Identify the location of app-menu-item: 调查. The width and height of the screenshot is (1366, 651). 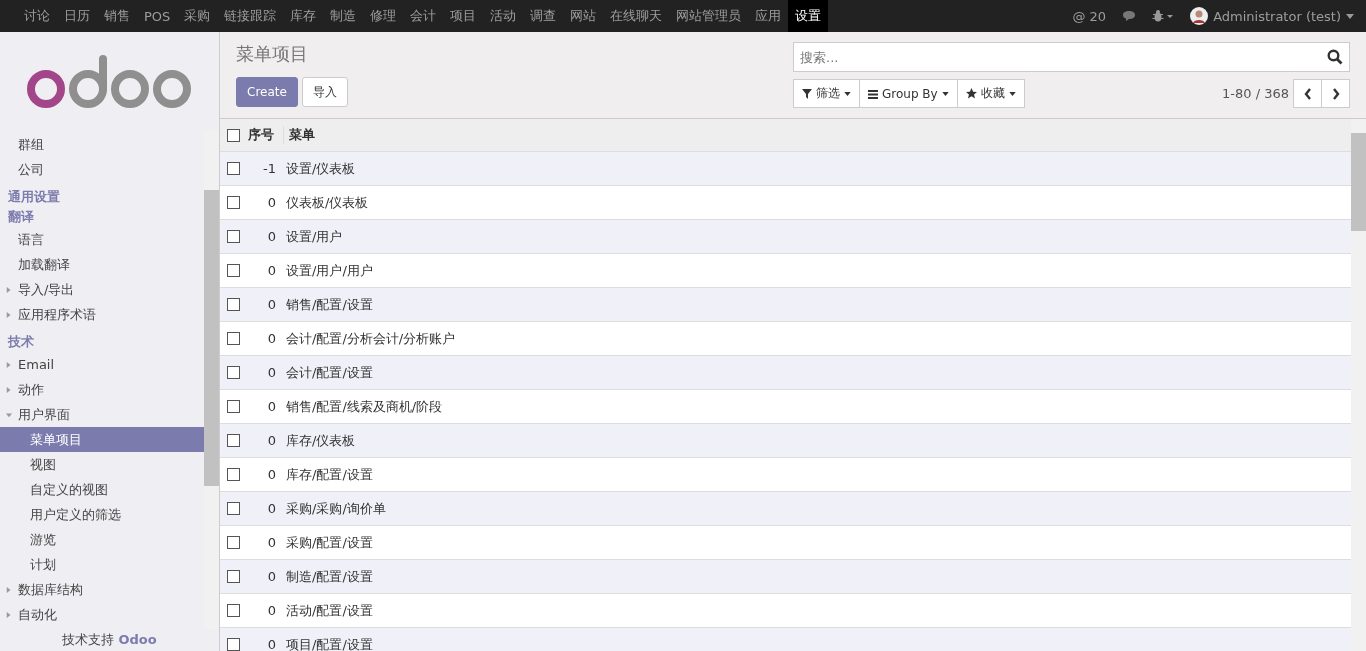
(543, 16).